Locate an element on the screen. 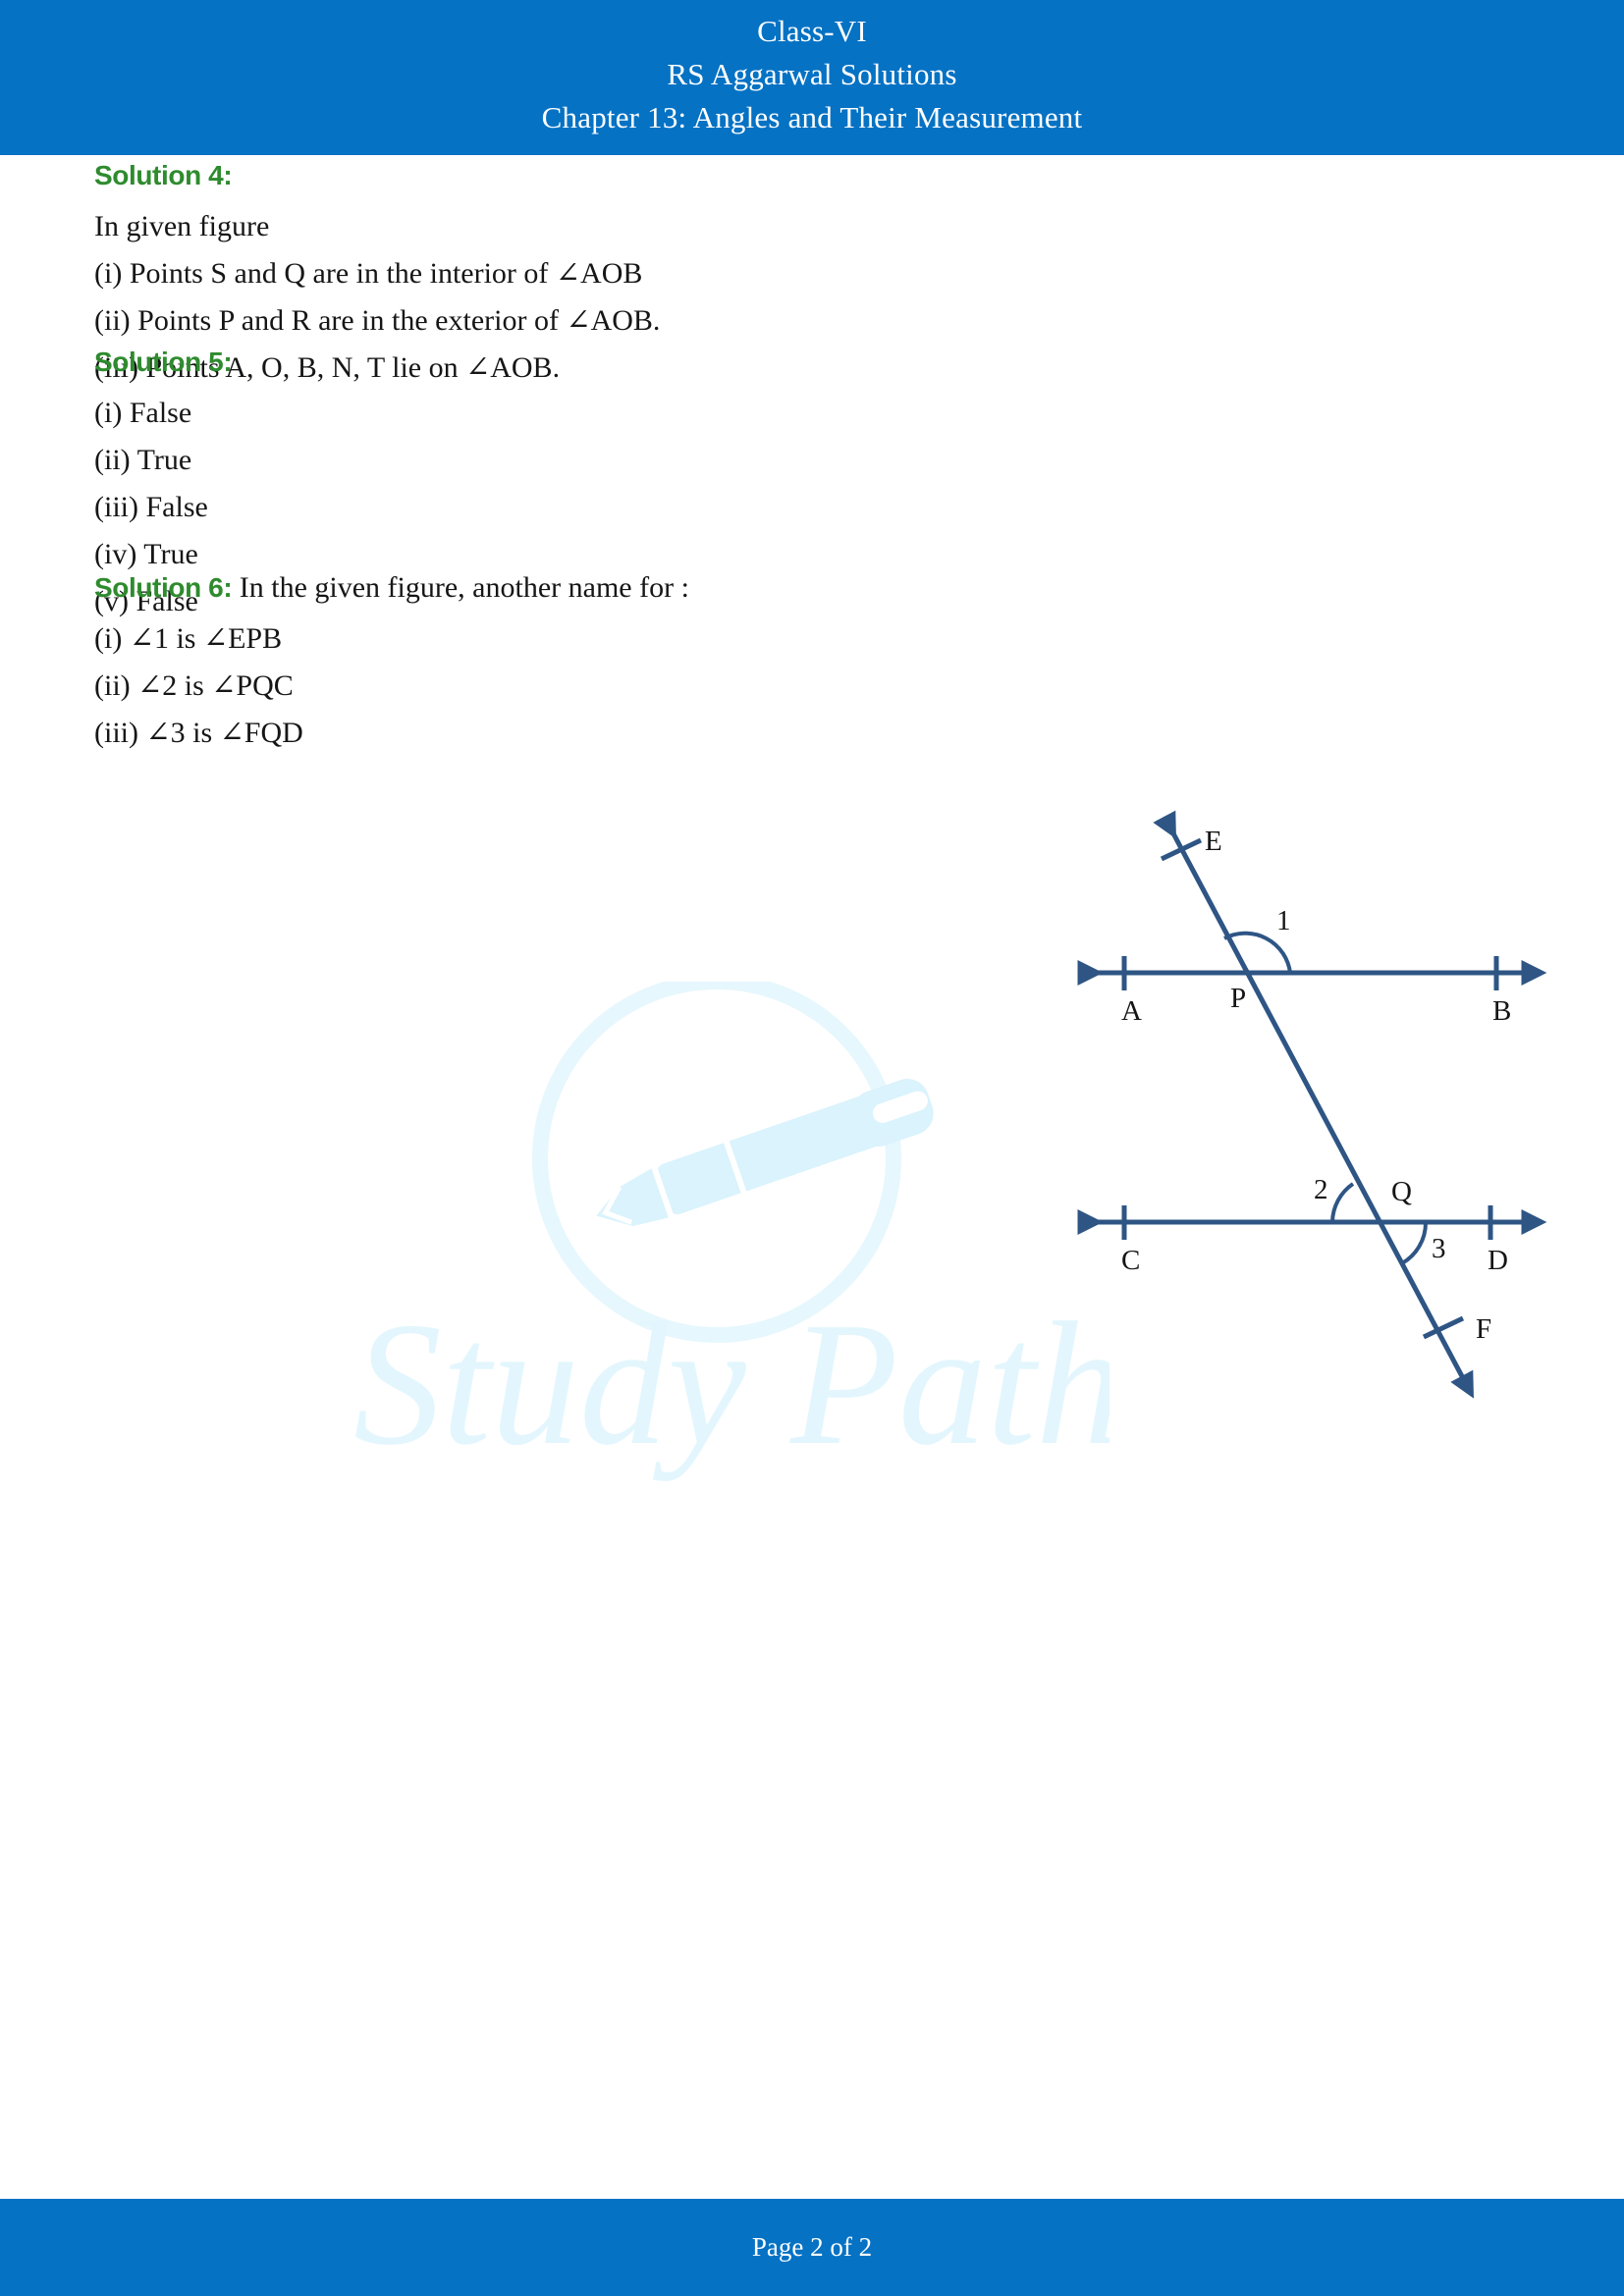  figure-label-A: A is located at coordinates (1131, 1011).